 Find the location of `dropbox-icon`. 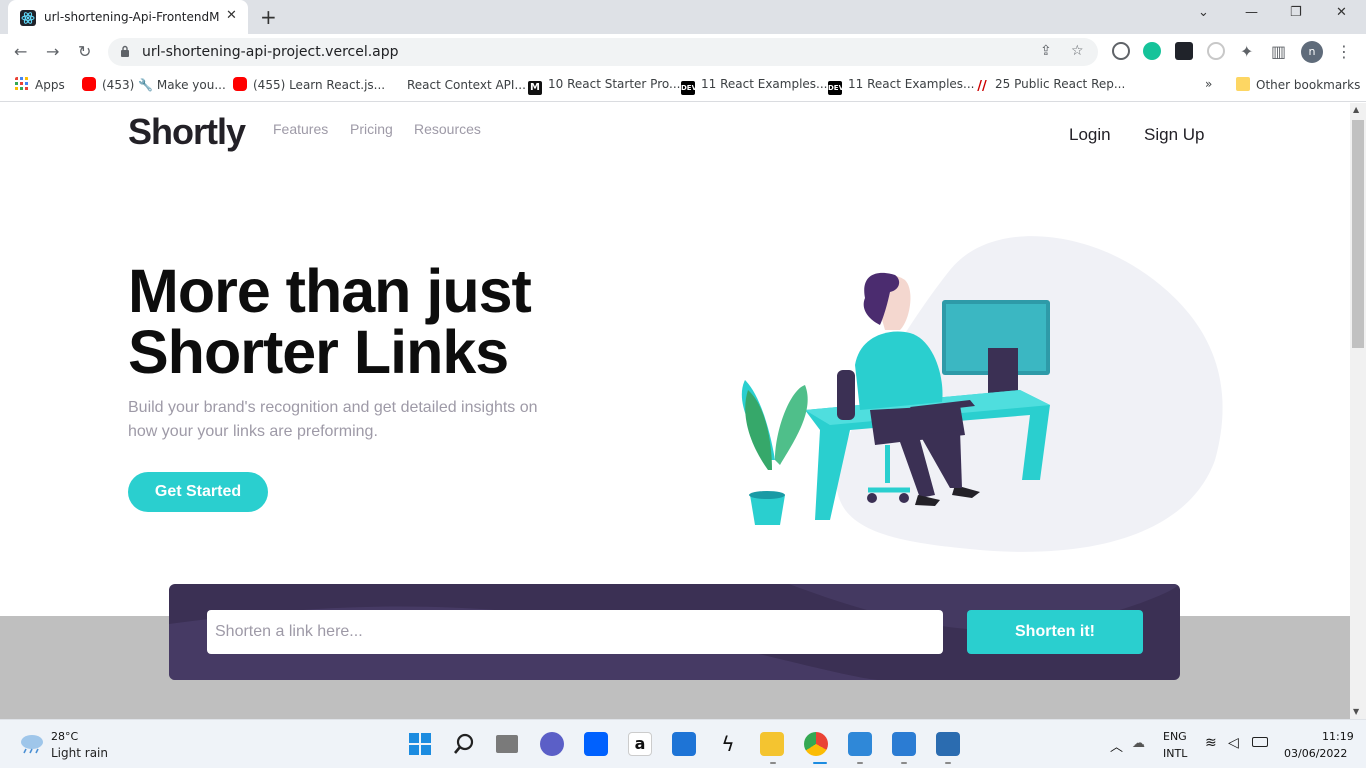

dropbox-icon is located at coordinates (596, 744).